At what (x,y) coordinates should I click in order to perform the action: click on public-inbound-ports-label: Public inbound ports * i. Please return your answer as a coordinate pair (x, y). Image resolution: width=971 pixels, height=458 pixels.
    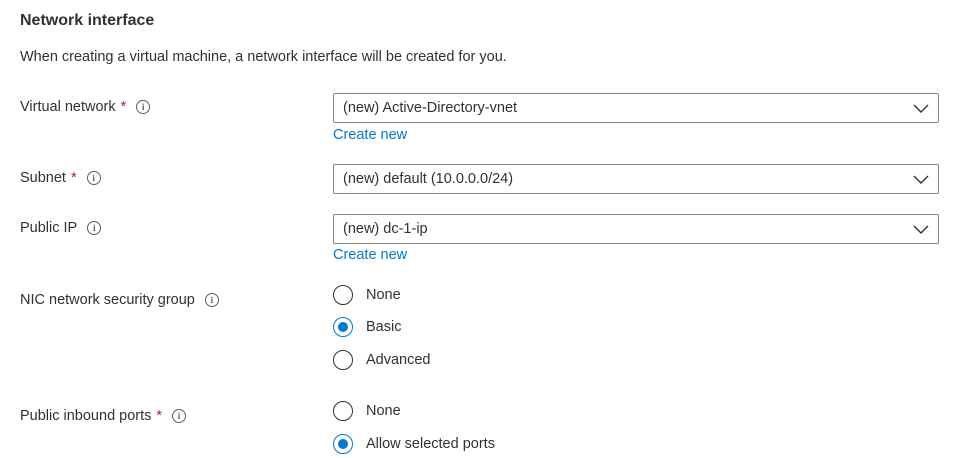
    Looking at the image, I should click on (103, 416).